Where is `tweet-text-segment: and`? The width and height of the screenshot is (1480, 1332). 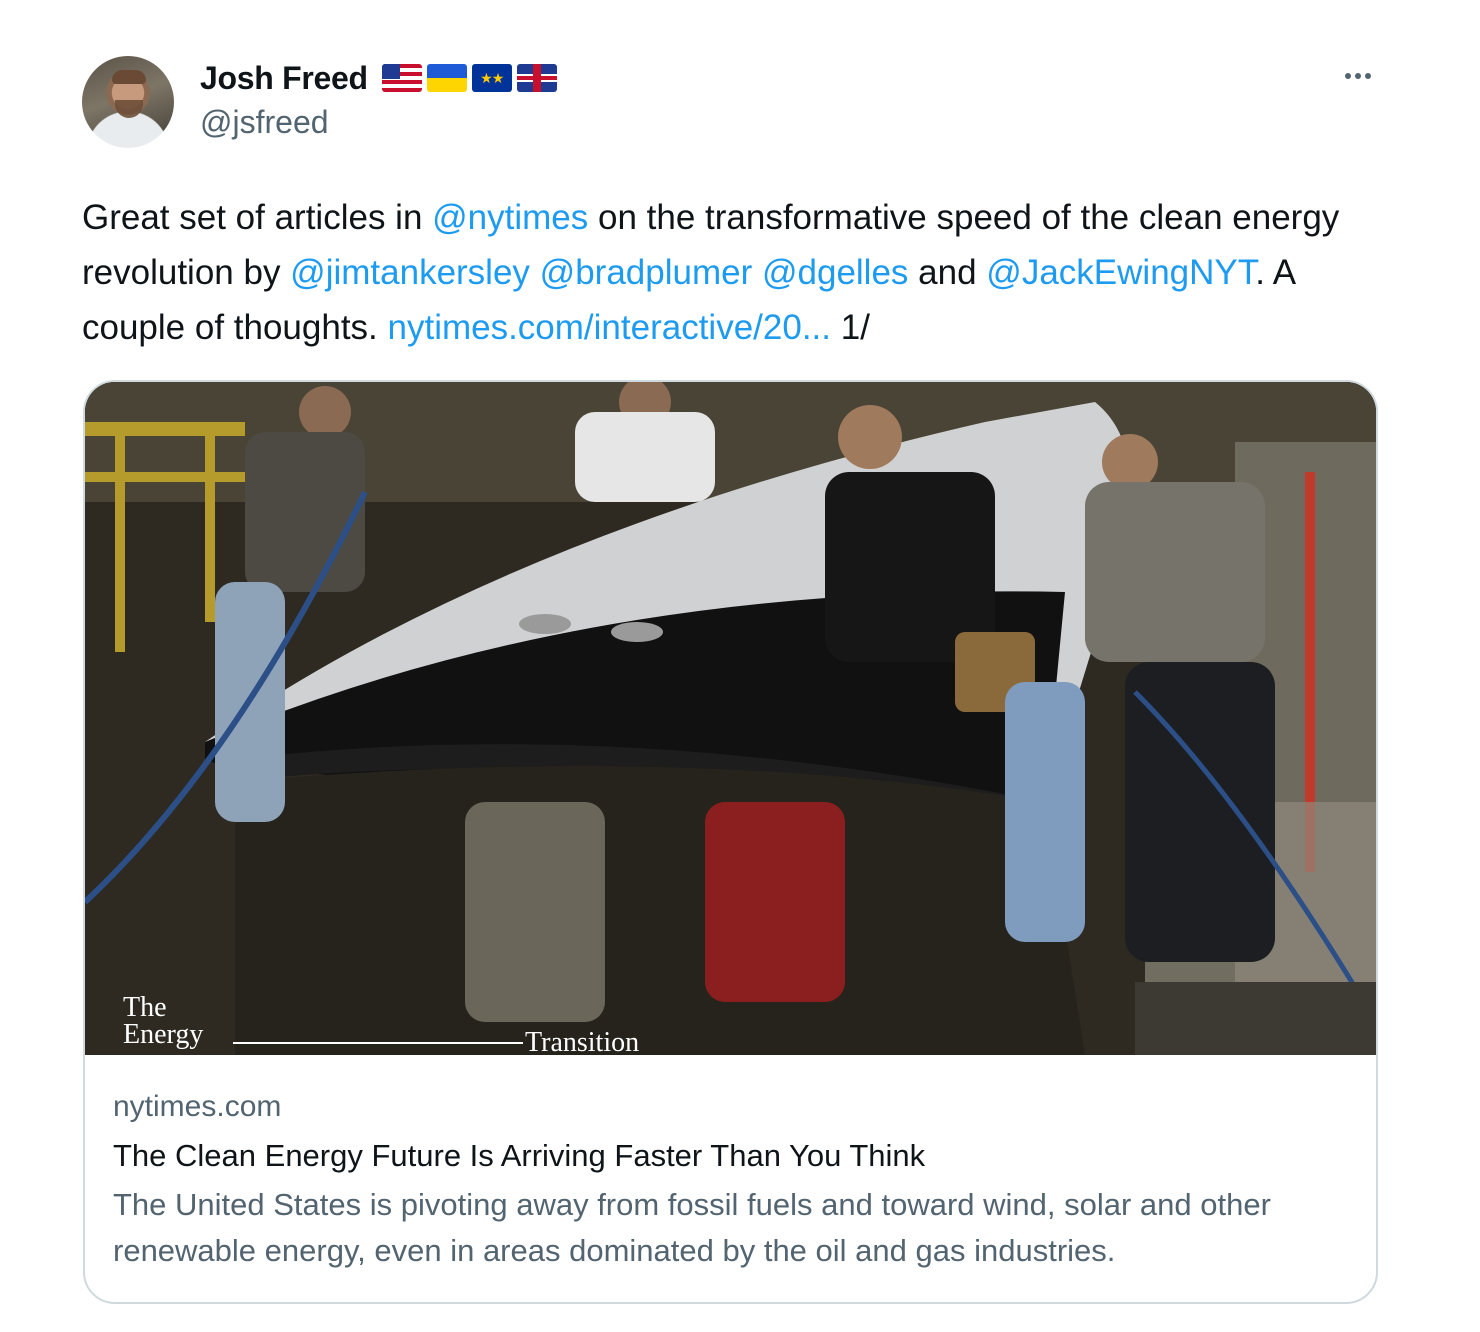 tweet-text-segment: and is located at coordinates (947, 272).